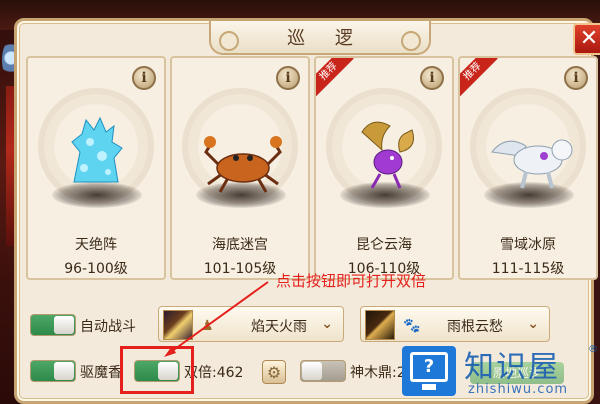 This screenshot has height=404, width=600. I want to click on card-name: 海底迷宫, so click(240, 245).